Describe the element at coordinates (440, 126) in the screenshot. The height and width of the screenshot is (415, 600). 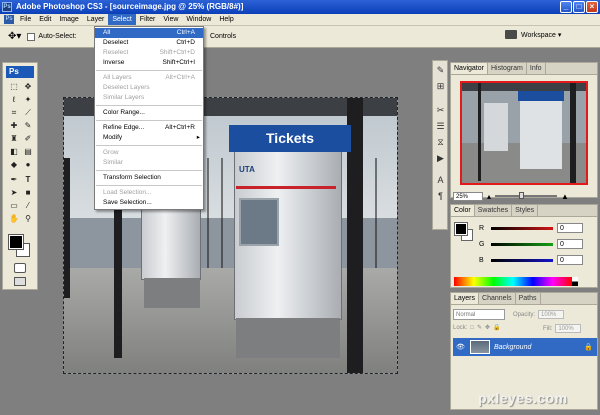
I see `layer-comps-icon: ☰` at that location.